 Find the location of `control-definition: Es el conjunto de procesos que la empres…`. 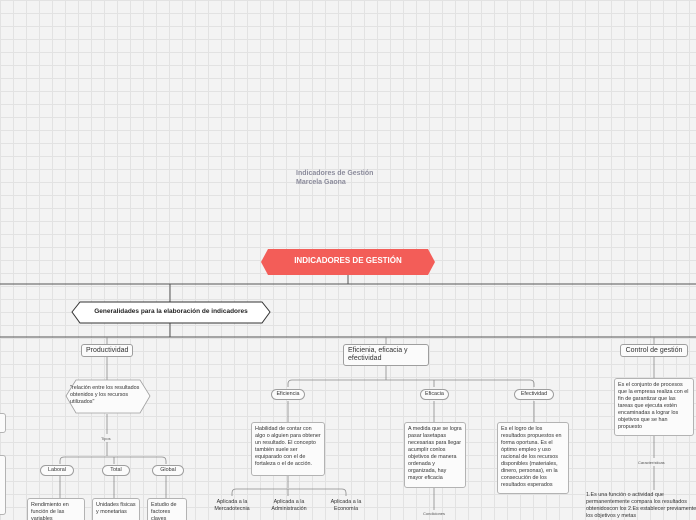

control-definition: Es el conjunto de procesos que la empres… is located at coordinates (654, 407).